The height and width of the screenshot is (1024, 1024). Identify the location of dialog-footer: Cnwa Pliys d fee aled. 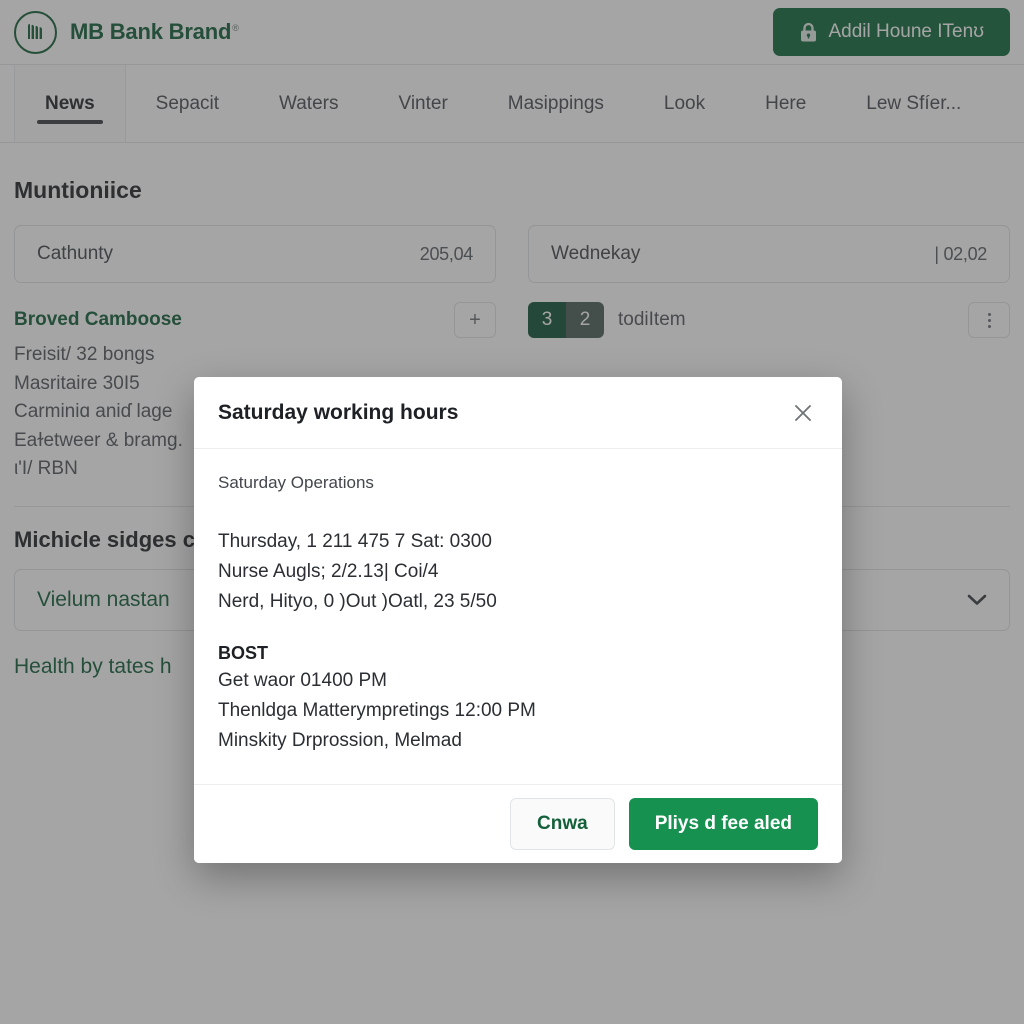
(518, 824).